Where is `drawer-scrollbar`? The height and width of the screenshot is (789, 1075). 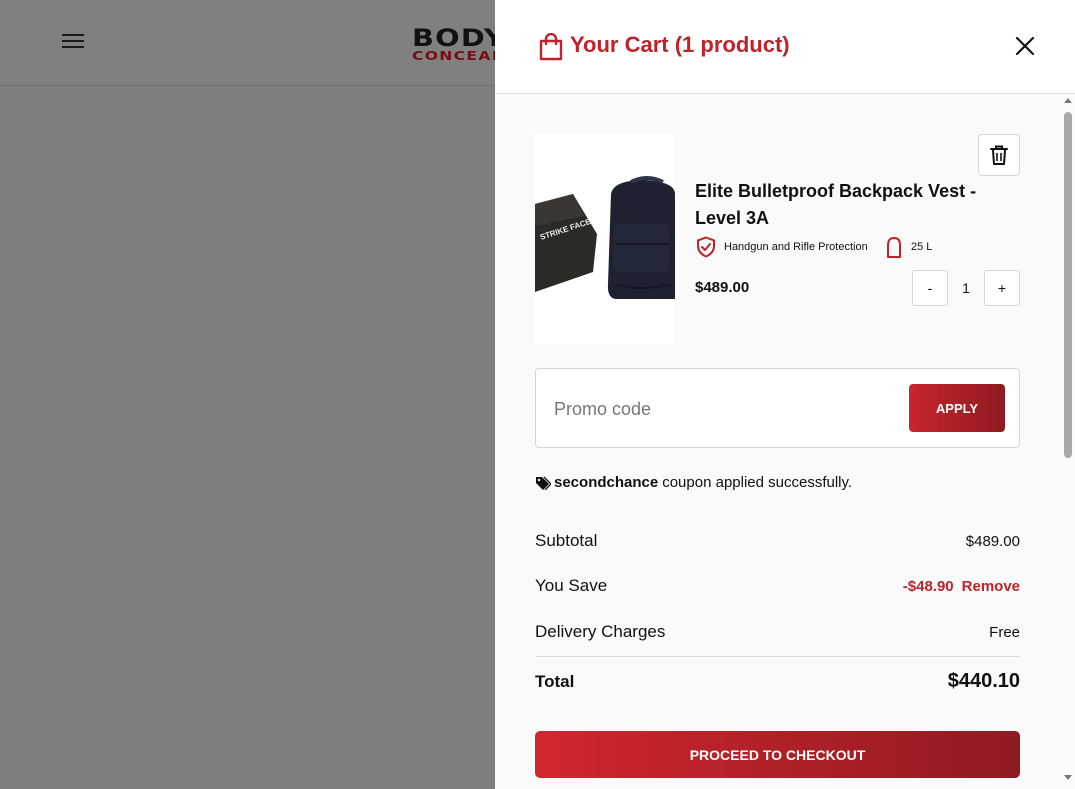
drawer-scrollbar is located at coordinates (1068, 441).